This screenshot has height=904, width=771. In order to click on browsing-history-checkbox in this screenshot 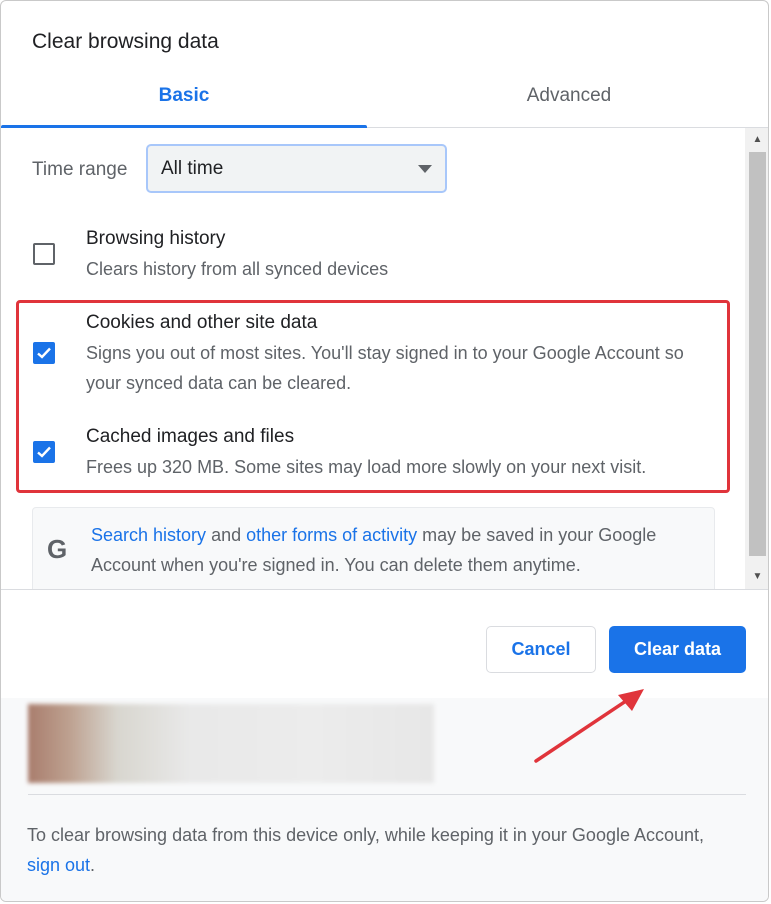, I will do `click(44, 254)`.